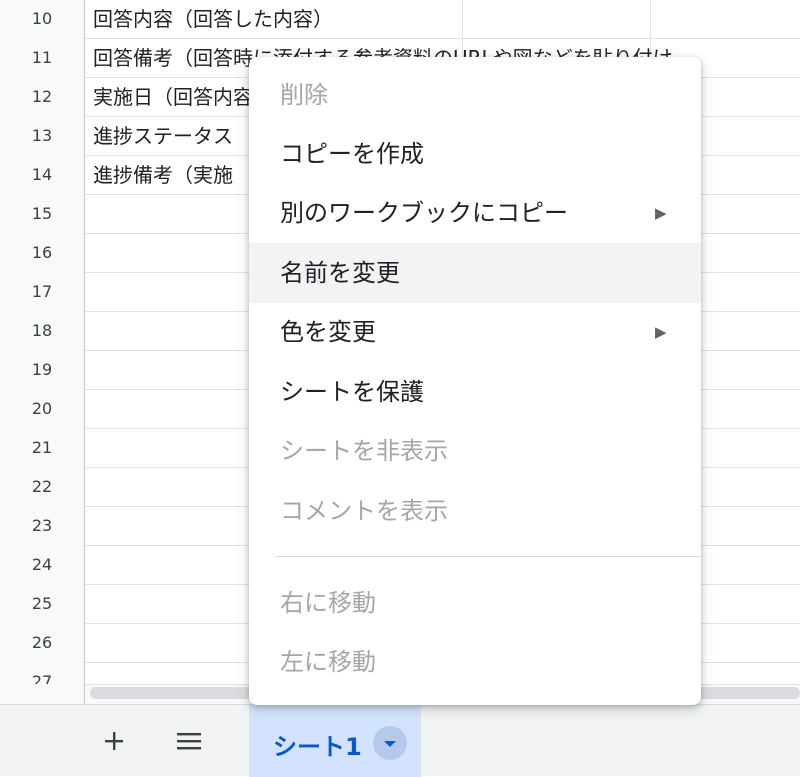 The width and height of the screenshot is (800, 777). I want to click on row-number: 10, so click(42, 19).